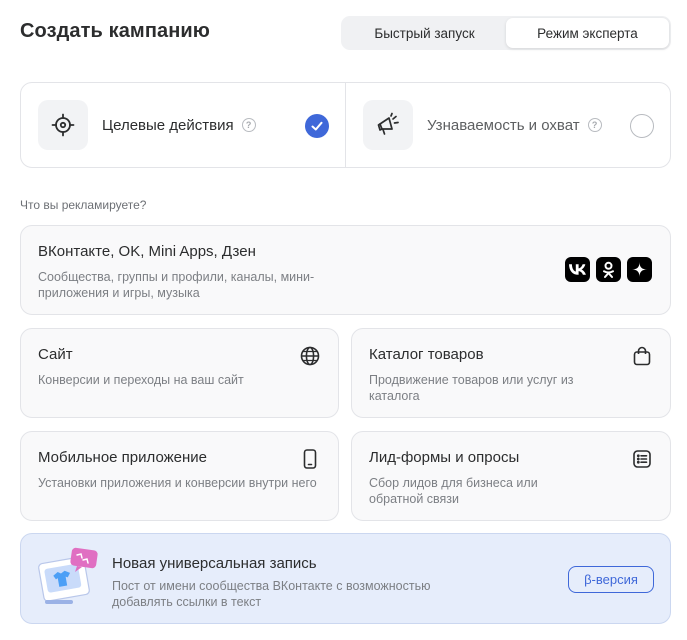  What do you see at coordinates (310, 461) in the screenshot?
I see `smartphone-icon` at bounding box center [310, 461].